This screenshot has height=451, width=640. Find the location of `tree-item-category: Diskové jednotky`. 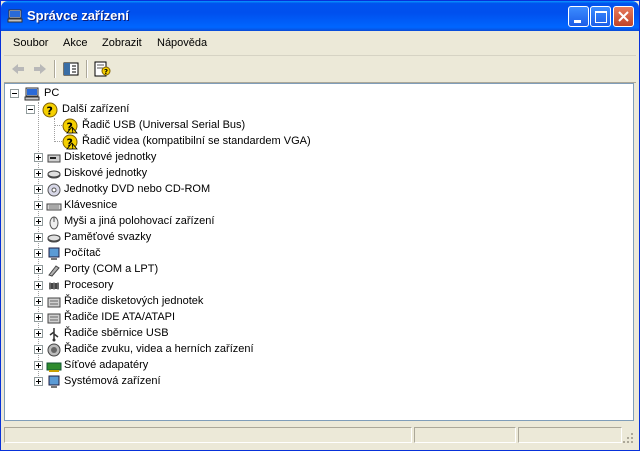

tree-item-category: Diskové jednotky is located at coordinates (315, 174).